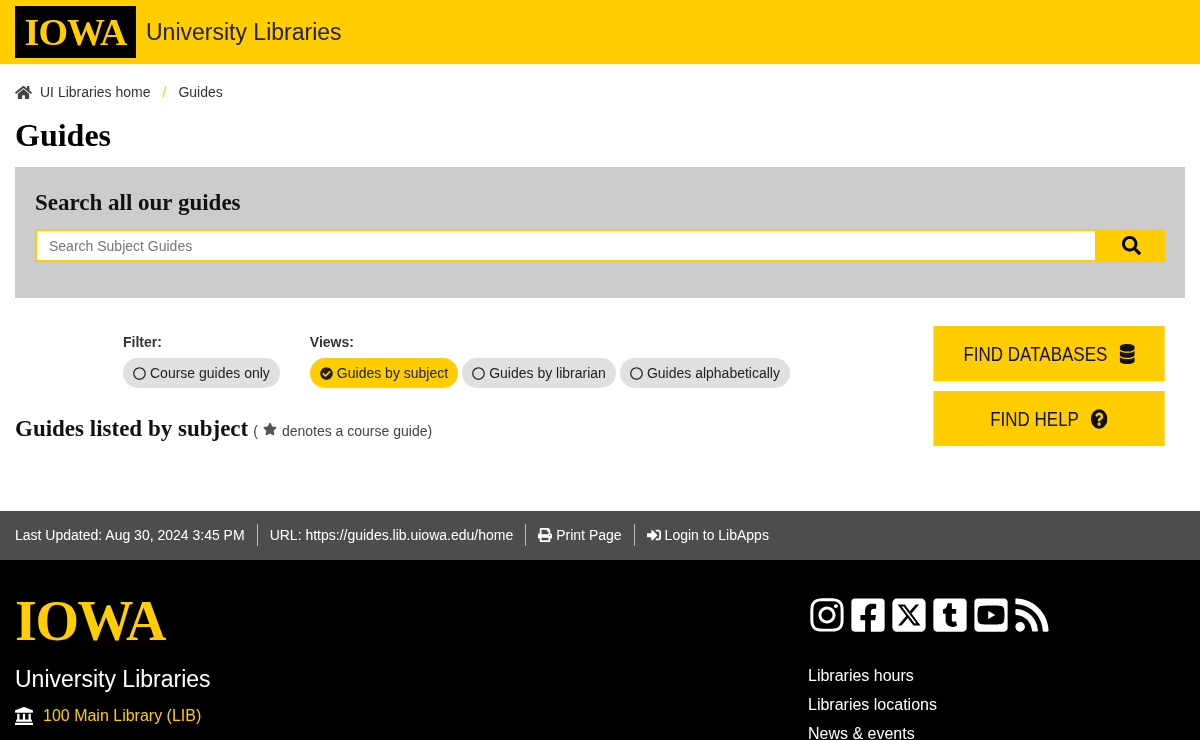  Describe the element at coordinates (132, 429) in the screenshot. I see `listing-heading: Guides listed by subject` at that location.